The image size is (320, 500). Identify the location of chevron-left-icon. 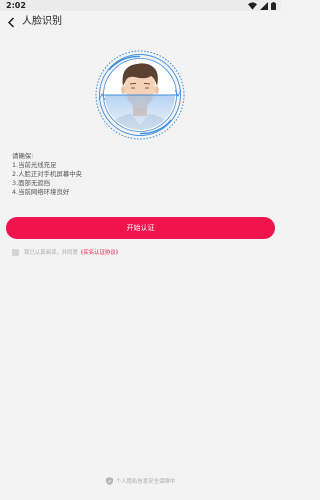
(11, 22).